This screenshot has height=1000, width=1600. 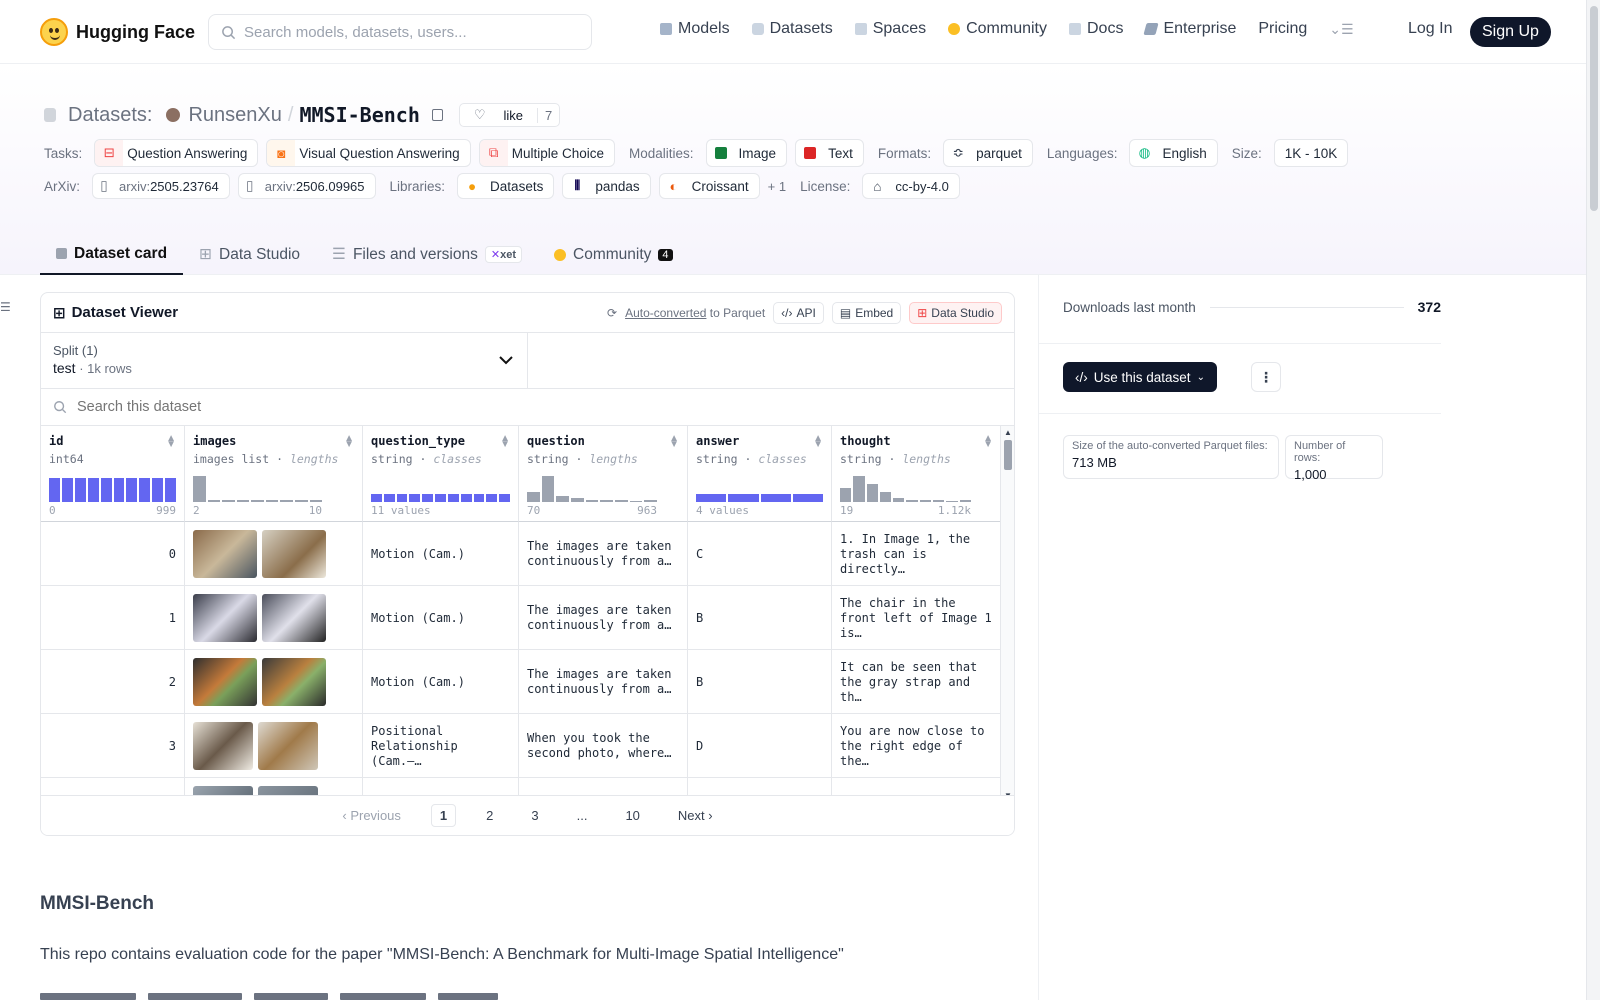 I want to click on cell-images, so click(x=274, y=618).